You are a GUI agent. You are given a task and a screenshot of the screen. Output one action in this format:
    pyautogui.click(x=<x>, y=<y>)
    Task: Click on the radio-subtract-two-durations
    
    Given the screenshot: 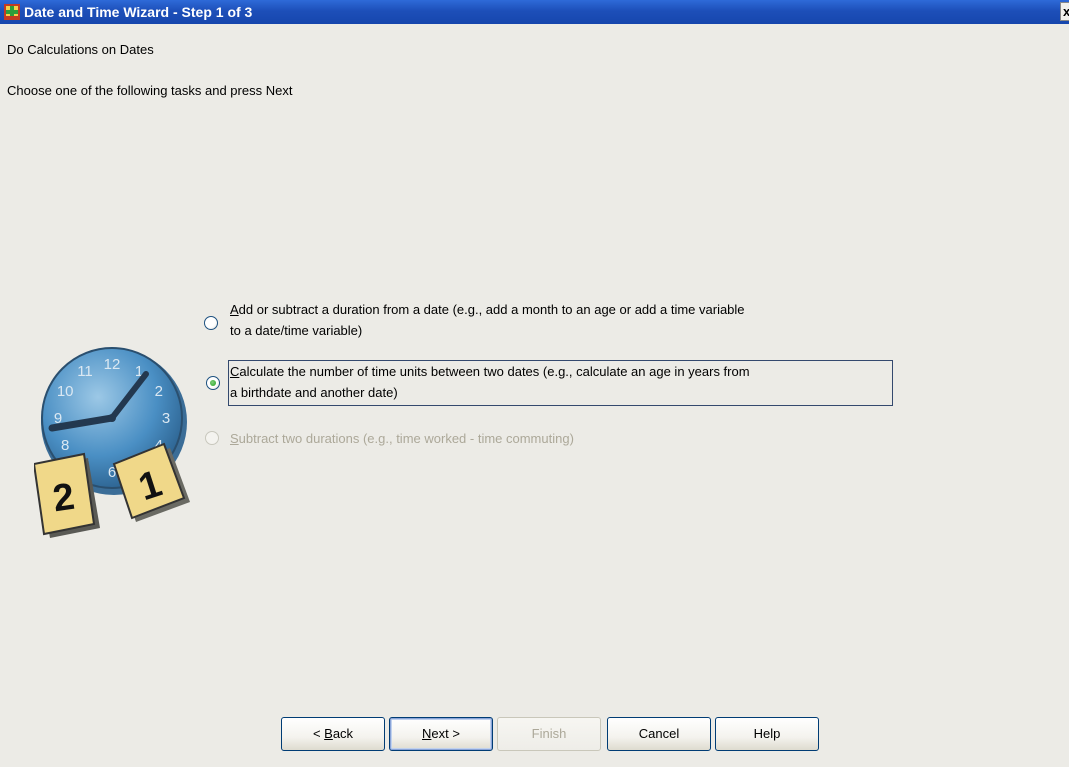 What is the action you would take?
    pyautogui.click(x=212, y=438)
    